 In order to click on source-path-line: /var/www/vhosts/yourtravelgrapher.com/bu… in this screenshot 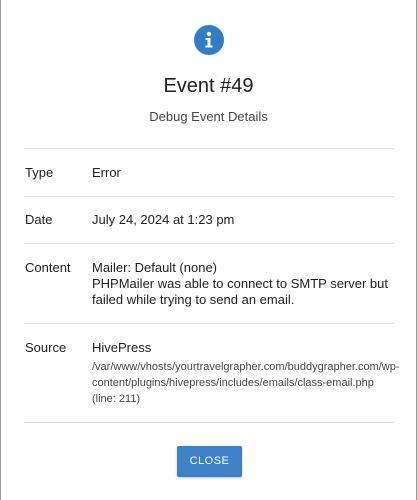, I will do `click(246, 367)`.